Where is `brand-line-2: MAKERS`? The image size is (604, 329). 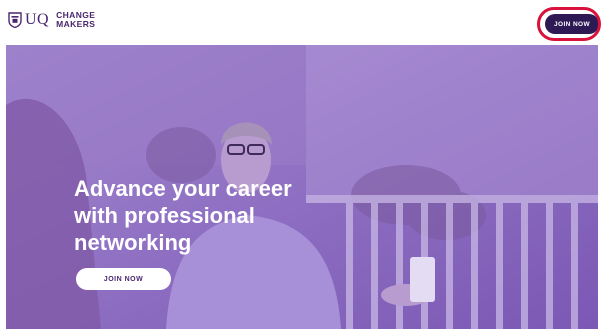
brand-line-2: MAKERS is located at coordinates (76, 24).